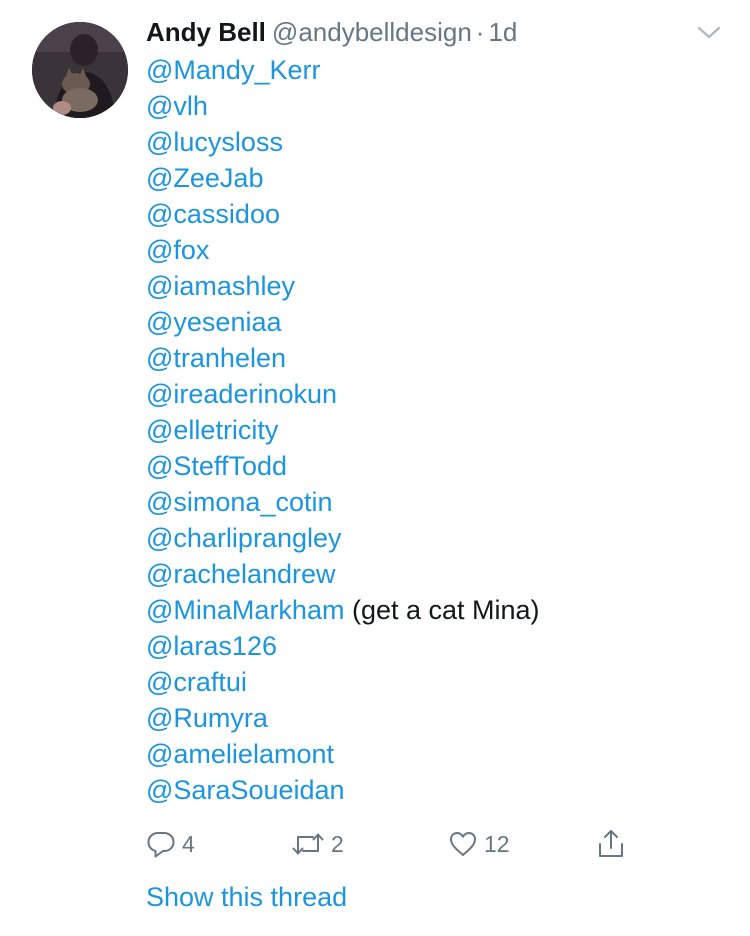 The width and height of the screenshot is (750, 936). Describe the element at coordinates (246, 897) in the screenshot. I see `show-thread-link: Show this thread` at that location.